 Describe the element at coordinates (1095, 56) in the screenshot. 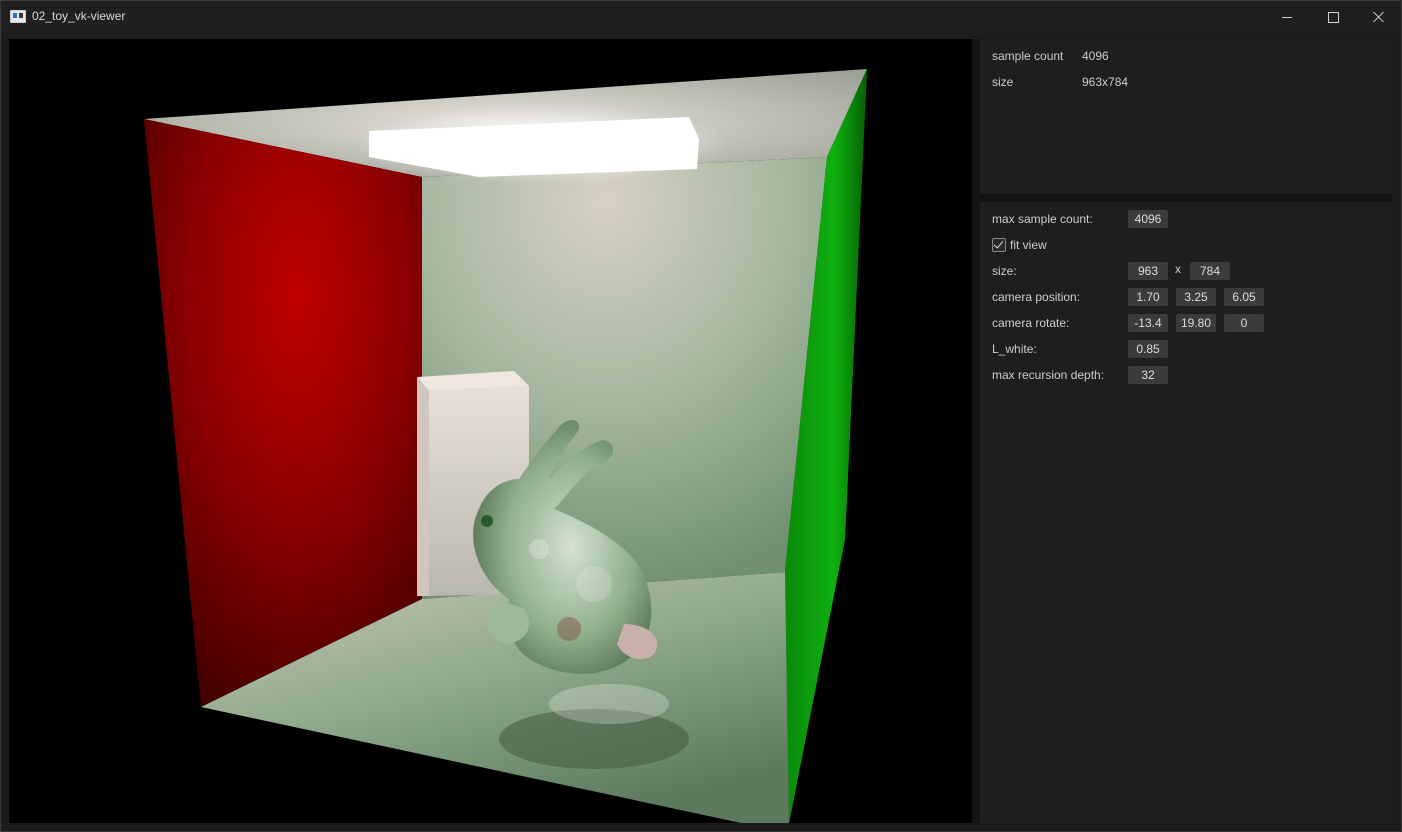

I see `sample-count-value: 4096` at that location.